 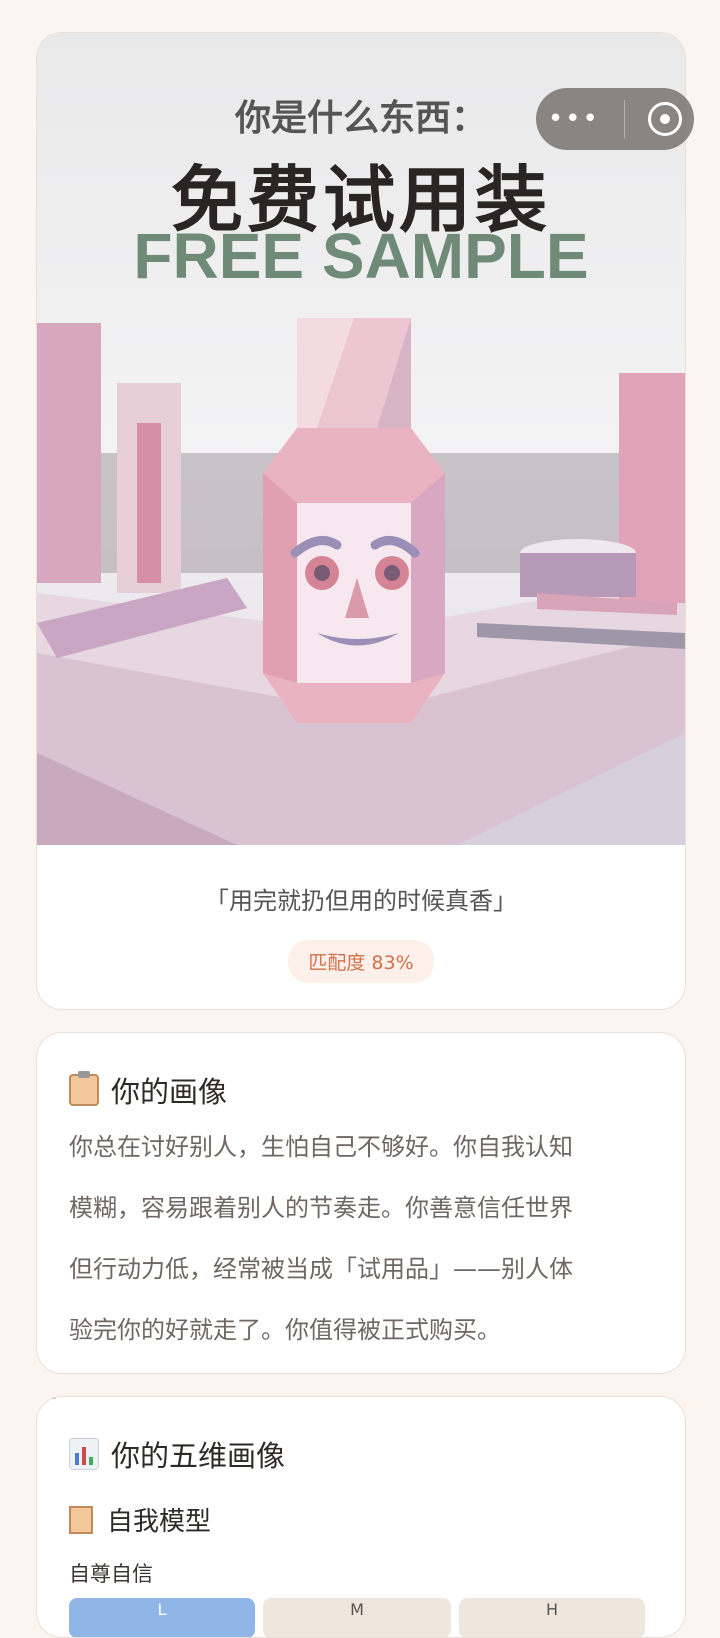 I want to click on match-badge: 匹配度 83%, so click(x=361, y=961).